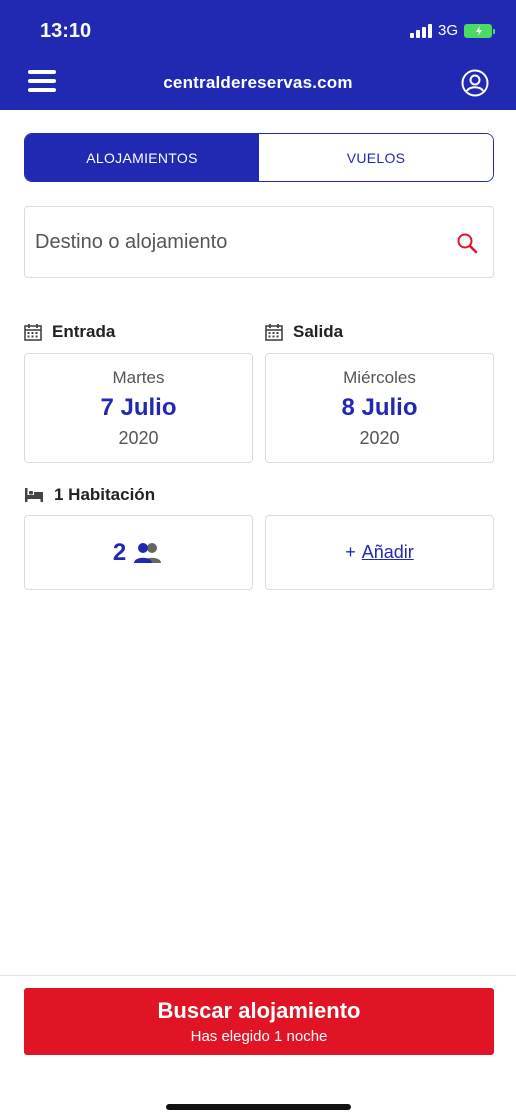 This screenshot has height=1120, width=516. I want to click on network-type: 3G, so click(447, 30).